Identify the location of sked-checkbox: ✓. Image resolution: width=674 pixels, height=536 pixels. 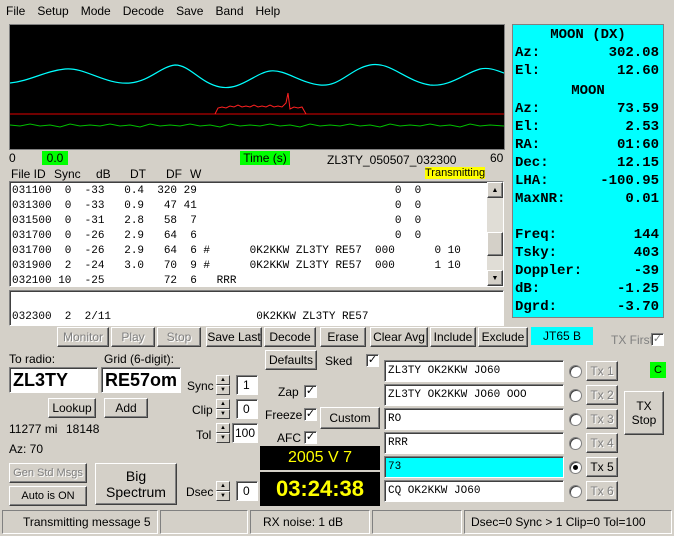
(372, 360).